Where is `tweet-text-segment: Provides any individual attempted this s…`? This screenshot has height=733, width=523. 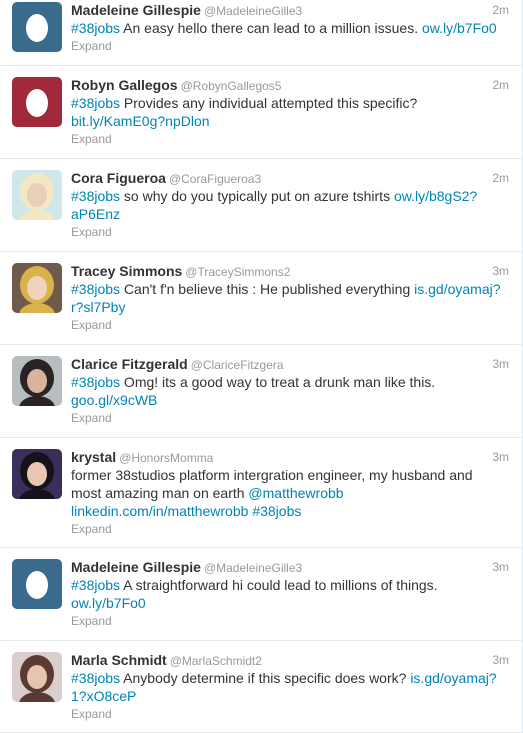
tweet-text-segment: Provides any individual attempted this s… is located at coordinates (269, 103).